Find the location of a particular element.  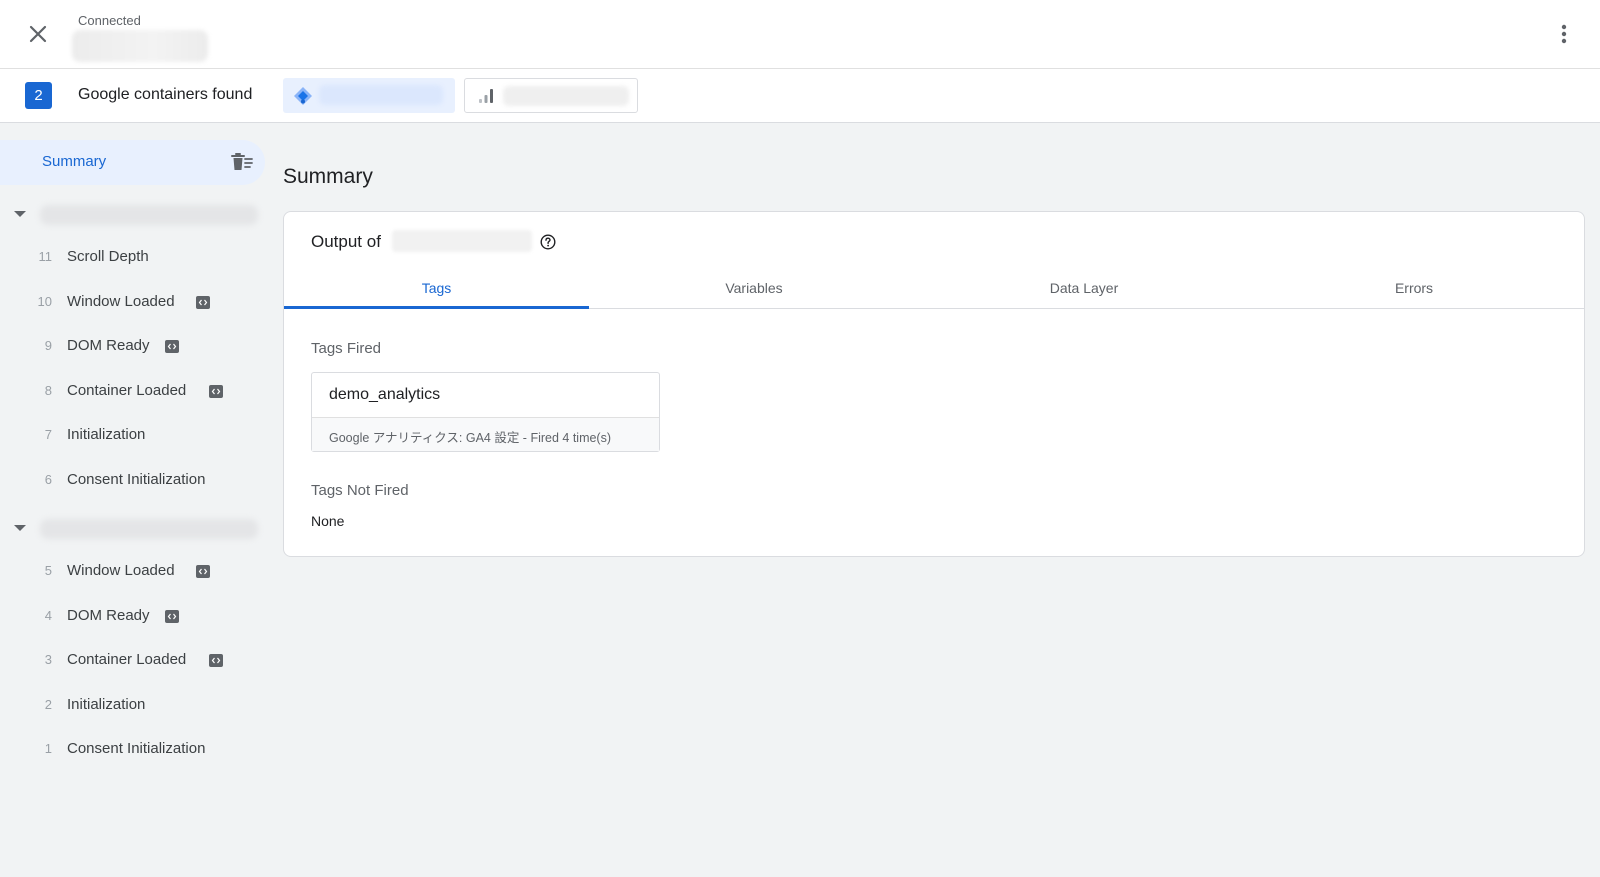

more-vert-icon is located at coordinates (1564, 34).